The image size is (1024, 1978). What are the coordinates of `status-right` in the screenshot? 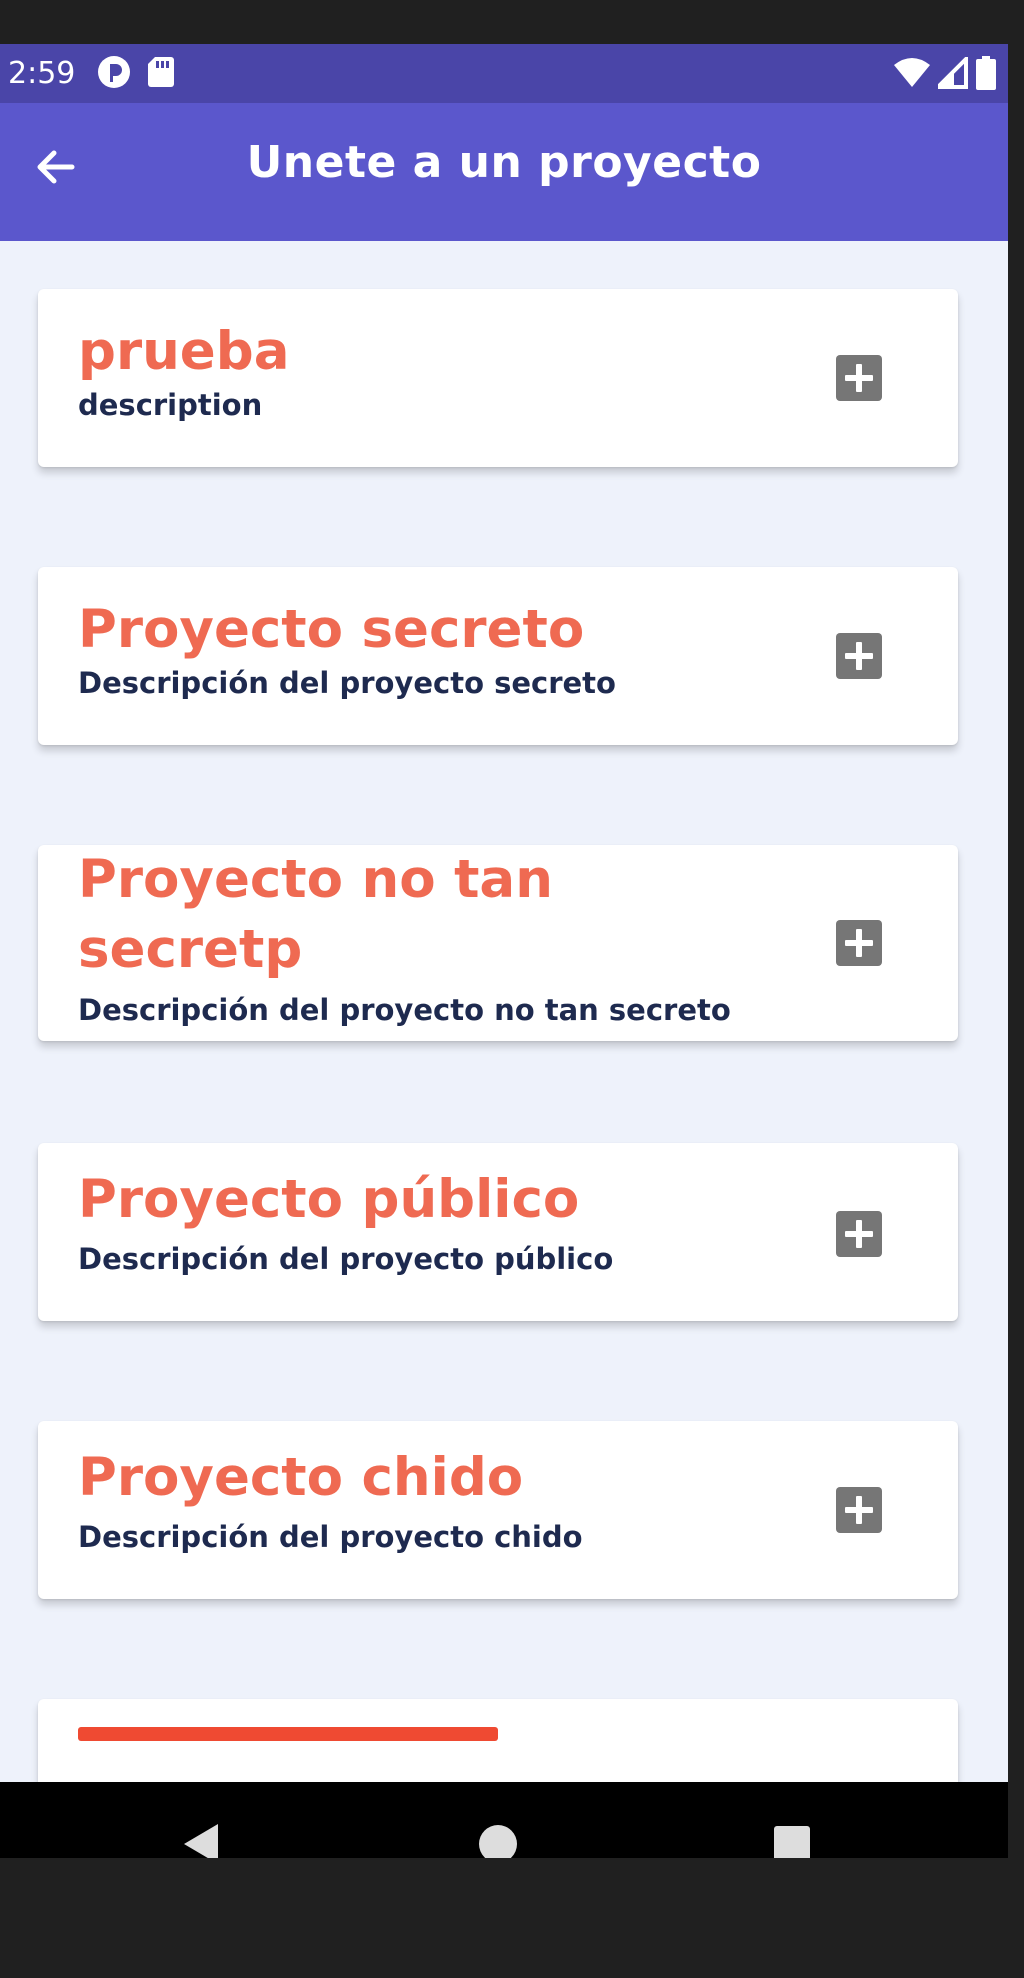 It's located at (945, 74).